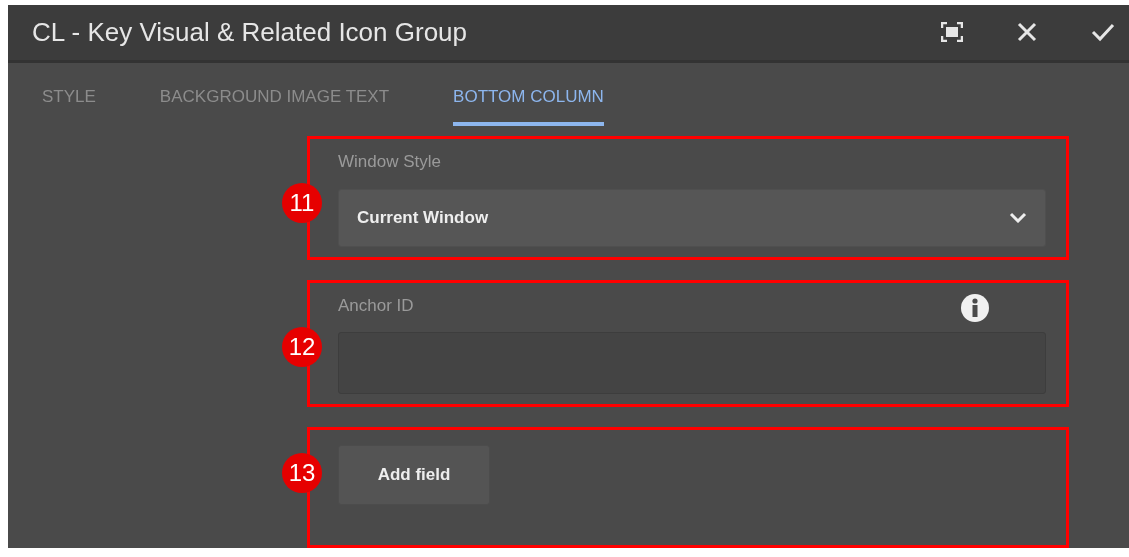  Describe the element at coordinates (274, 94) in the screenshot. I see `tab: BACKGROUND IMAGE TEXT` at that location.